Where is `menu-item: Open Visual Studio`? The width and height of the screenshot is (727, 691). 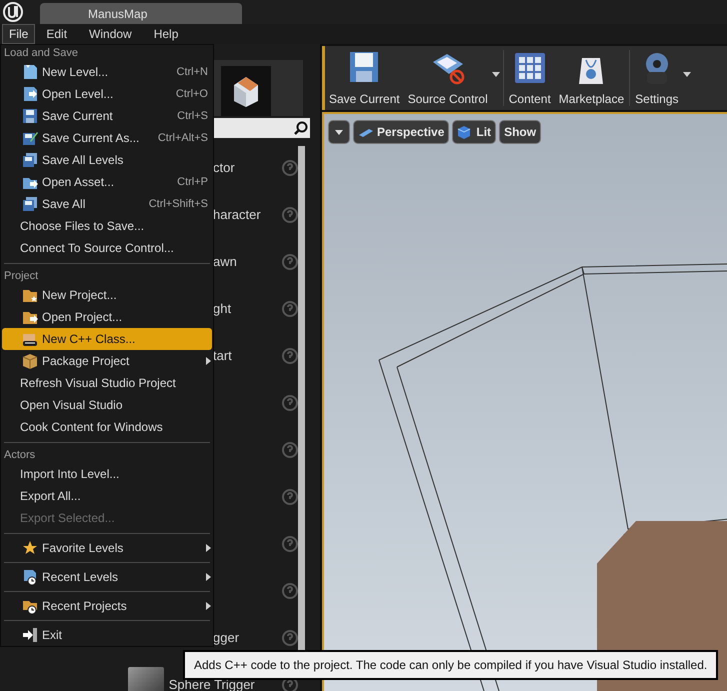 menu-item: Open Visual Studio is located at coordinates (107, 405).